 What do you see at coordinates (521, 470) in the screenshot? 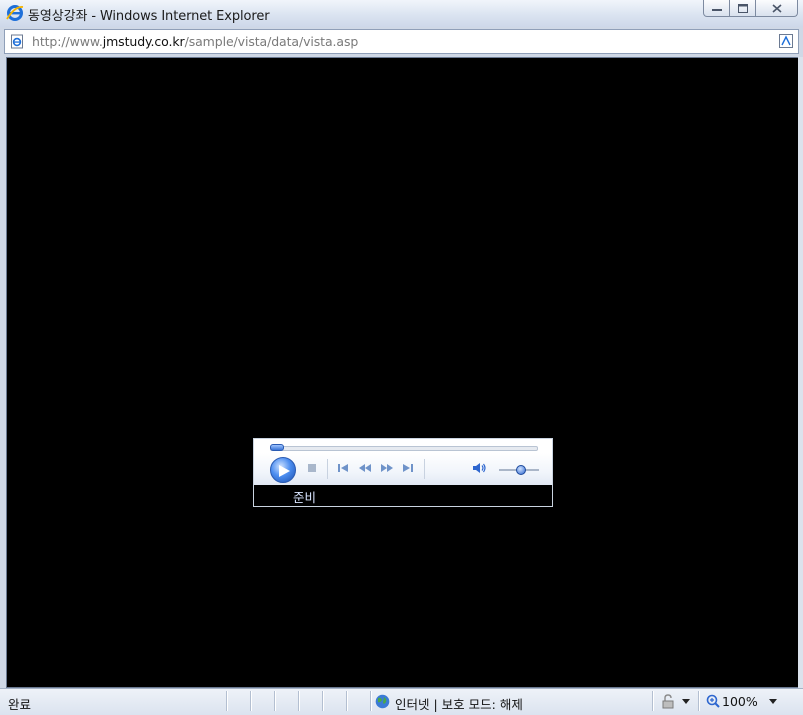
I see `volume-thumb` at bounding box center [521, 470].